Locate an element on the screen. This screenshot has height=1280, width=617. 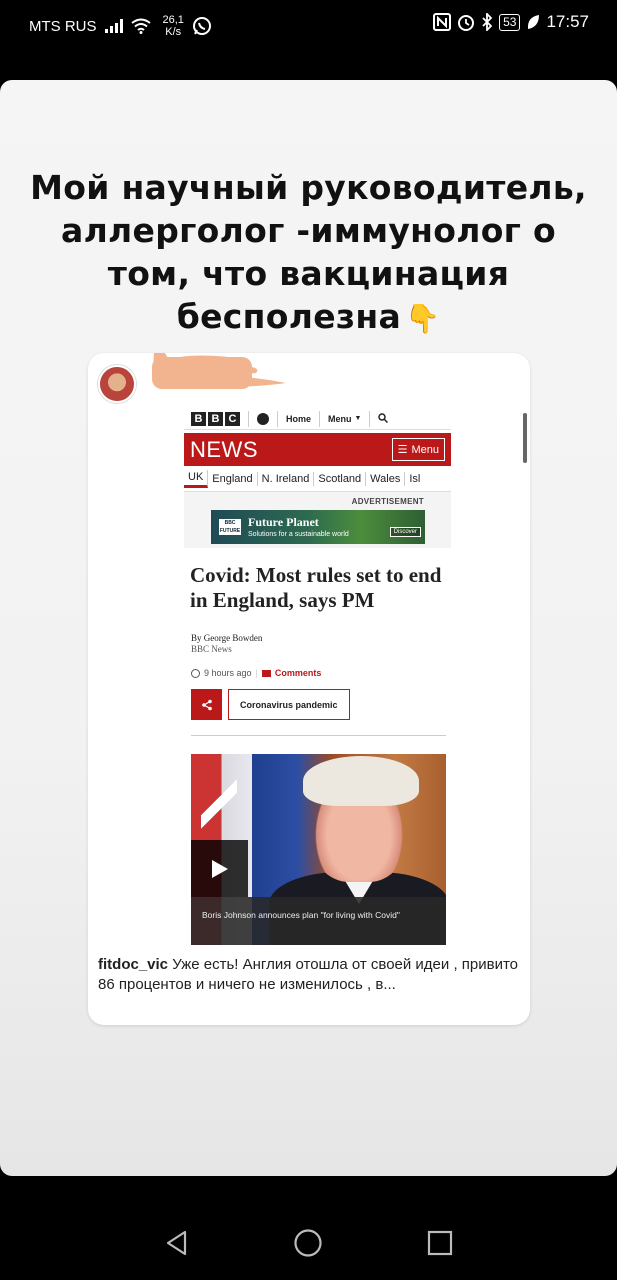
nav-item-wales: Wales is located at coordinates (386, 478).